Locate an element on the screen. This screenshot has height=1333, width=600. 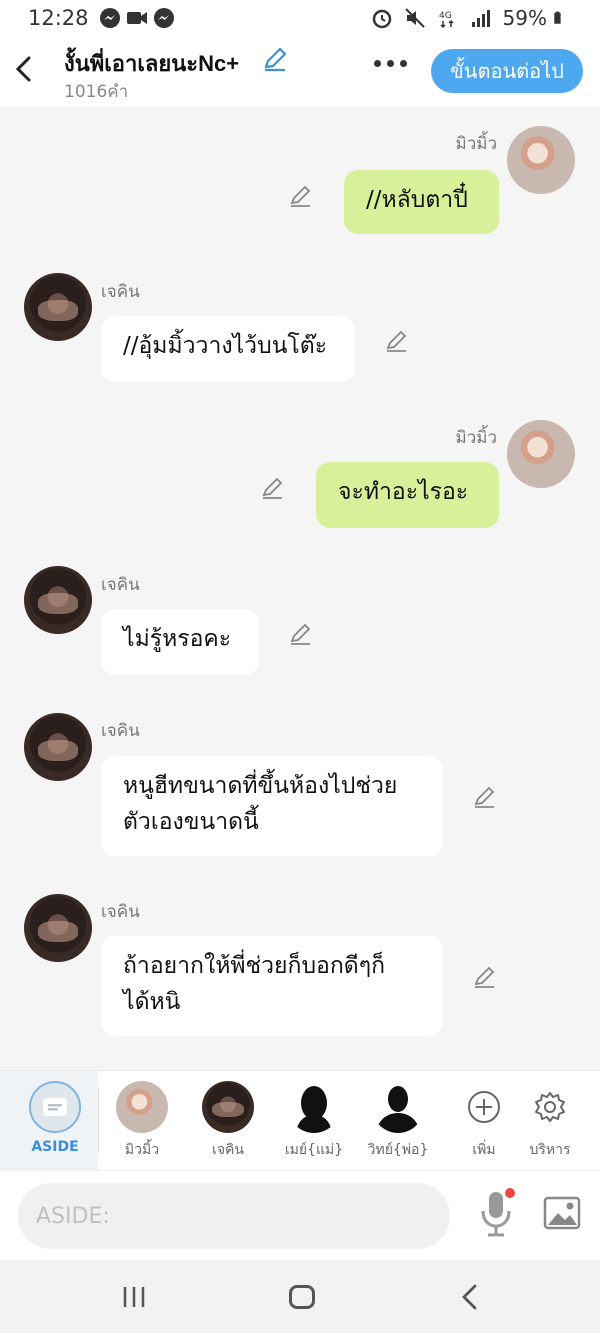
message-bubble: ไม่รู้หรอคะ is located at coordinates (180, 642).